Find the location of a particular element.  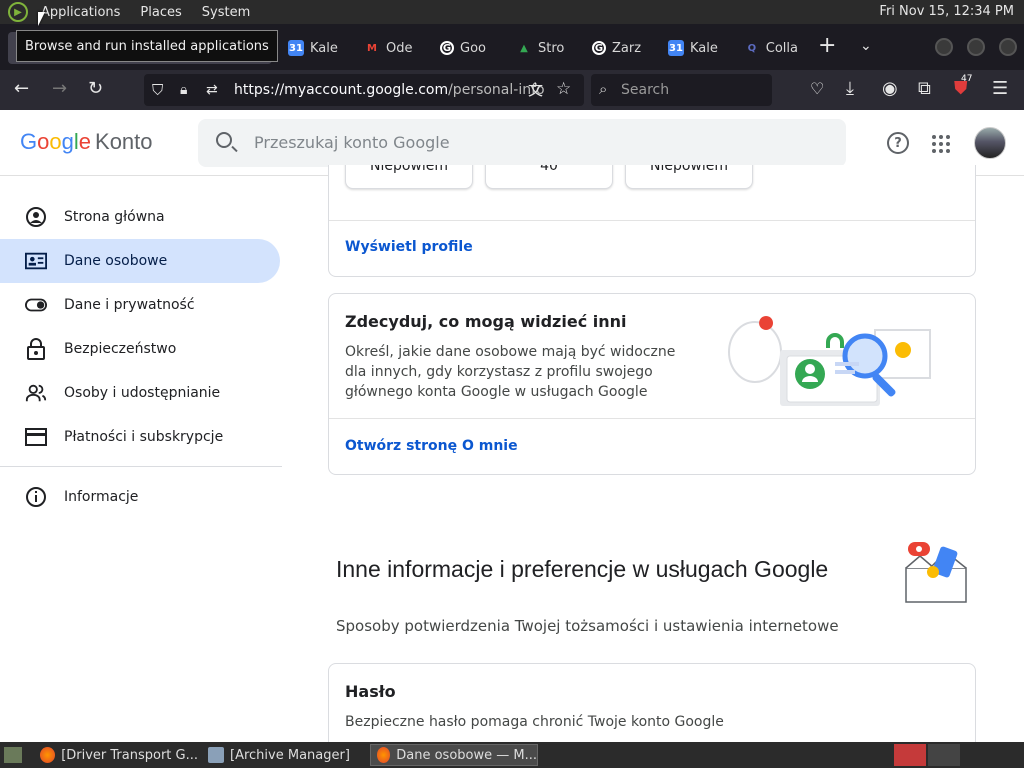

password-card-title: Hasło is located at coordinates (370, 691).